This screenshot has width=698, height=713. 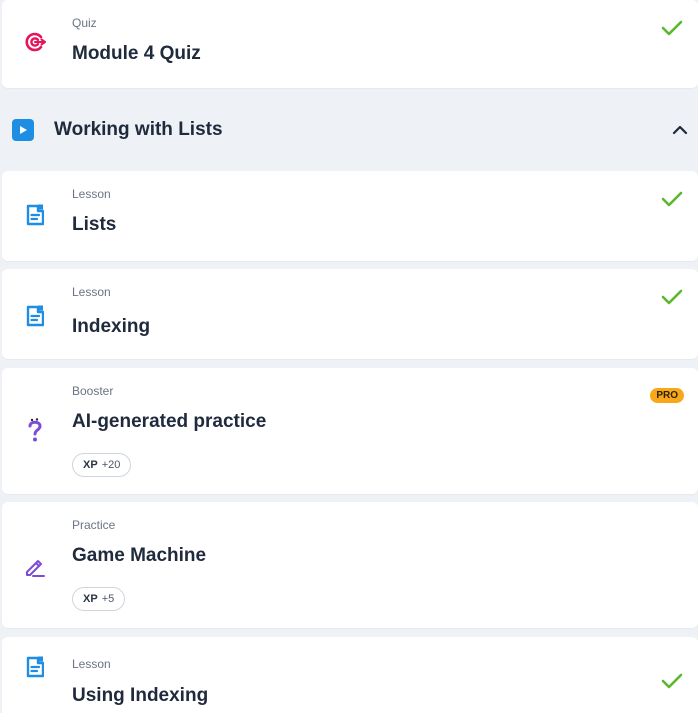 What do you see at coordinates (35, 430) in the screenshot?
I see `question-mark-icon` at bounding box center [35, 430].